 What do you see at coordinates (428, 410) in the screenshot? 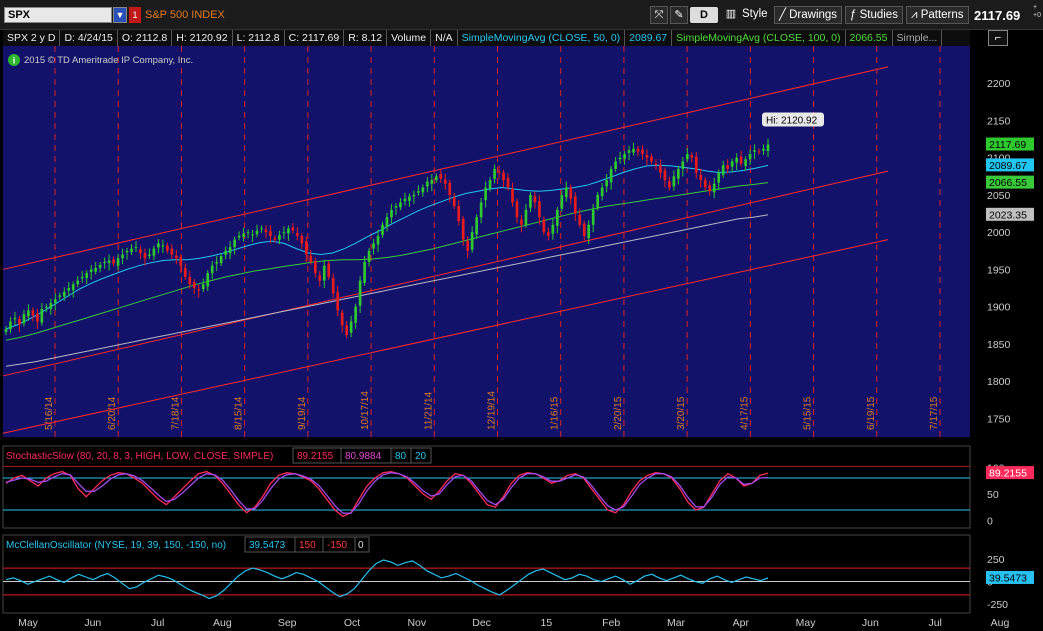
I see `vertical-date-label: 11/21/14` at bounding box center [428, 410].